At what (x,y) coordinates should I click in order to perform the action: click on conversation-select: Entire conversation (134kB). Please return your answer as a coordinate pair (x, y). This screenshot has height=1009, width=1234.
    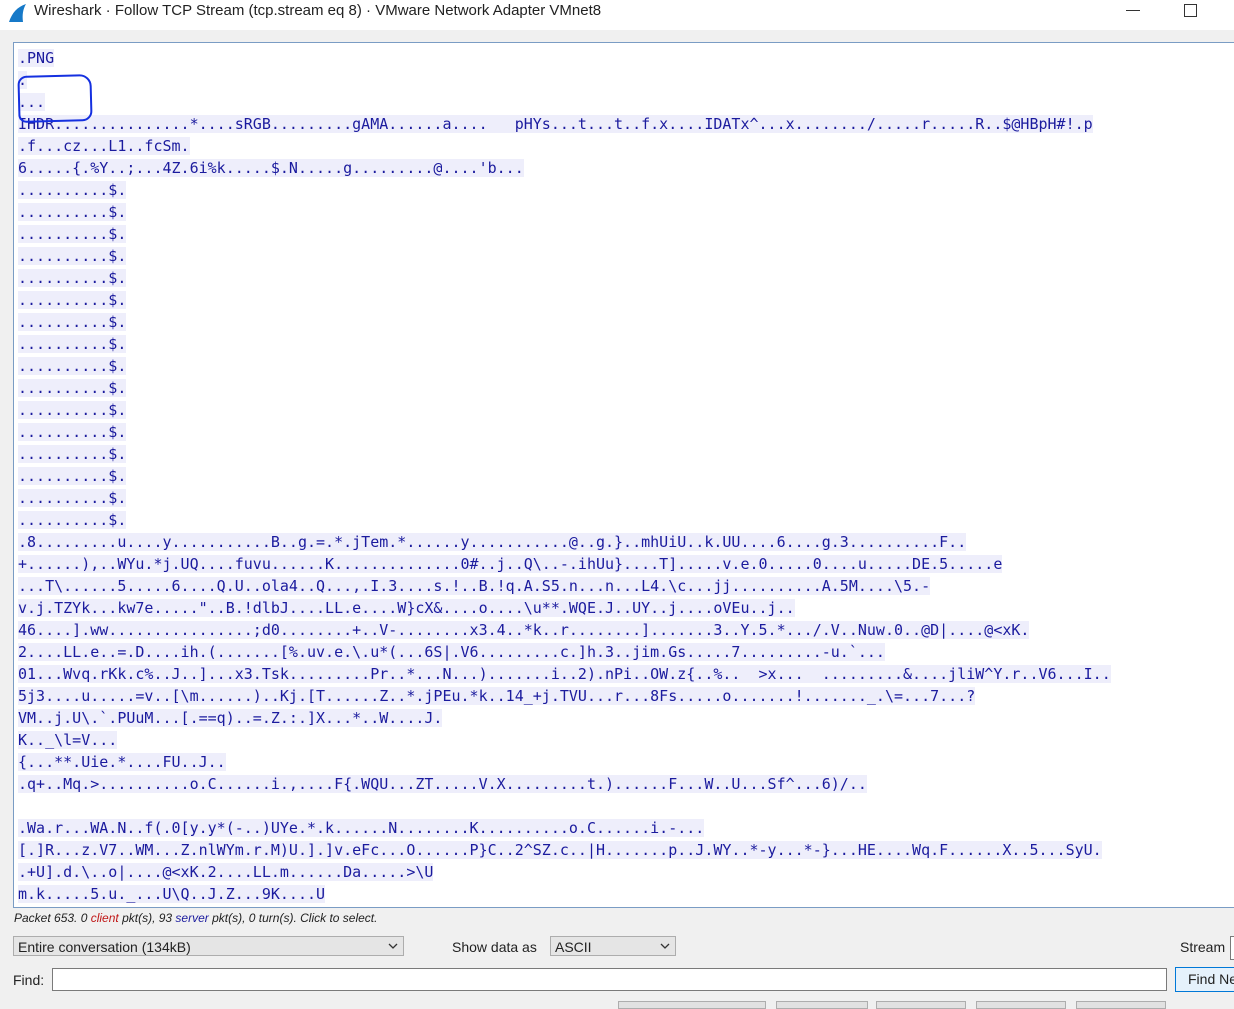
    Looking at the image, I should click on (208, 946).